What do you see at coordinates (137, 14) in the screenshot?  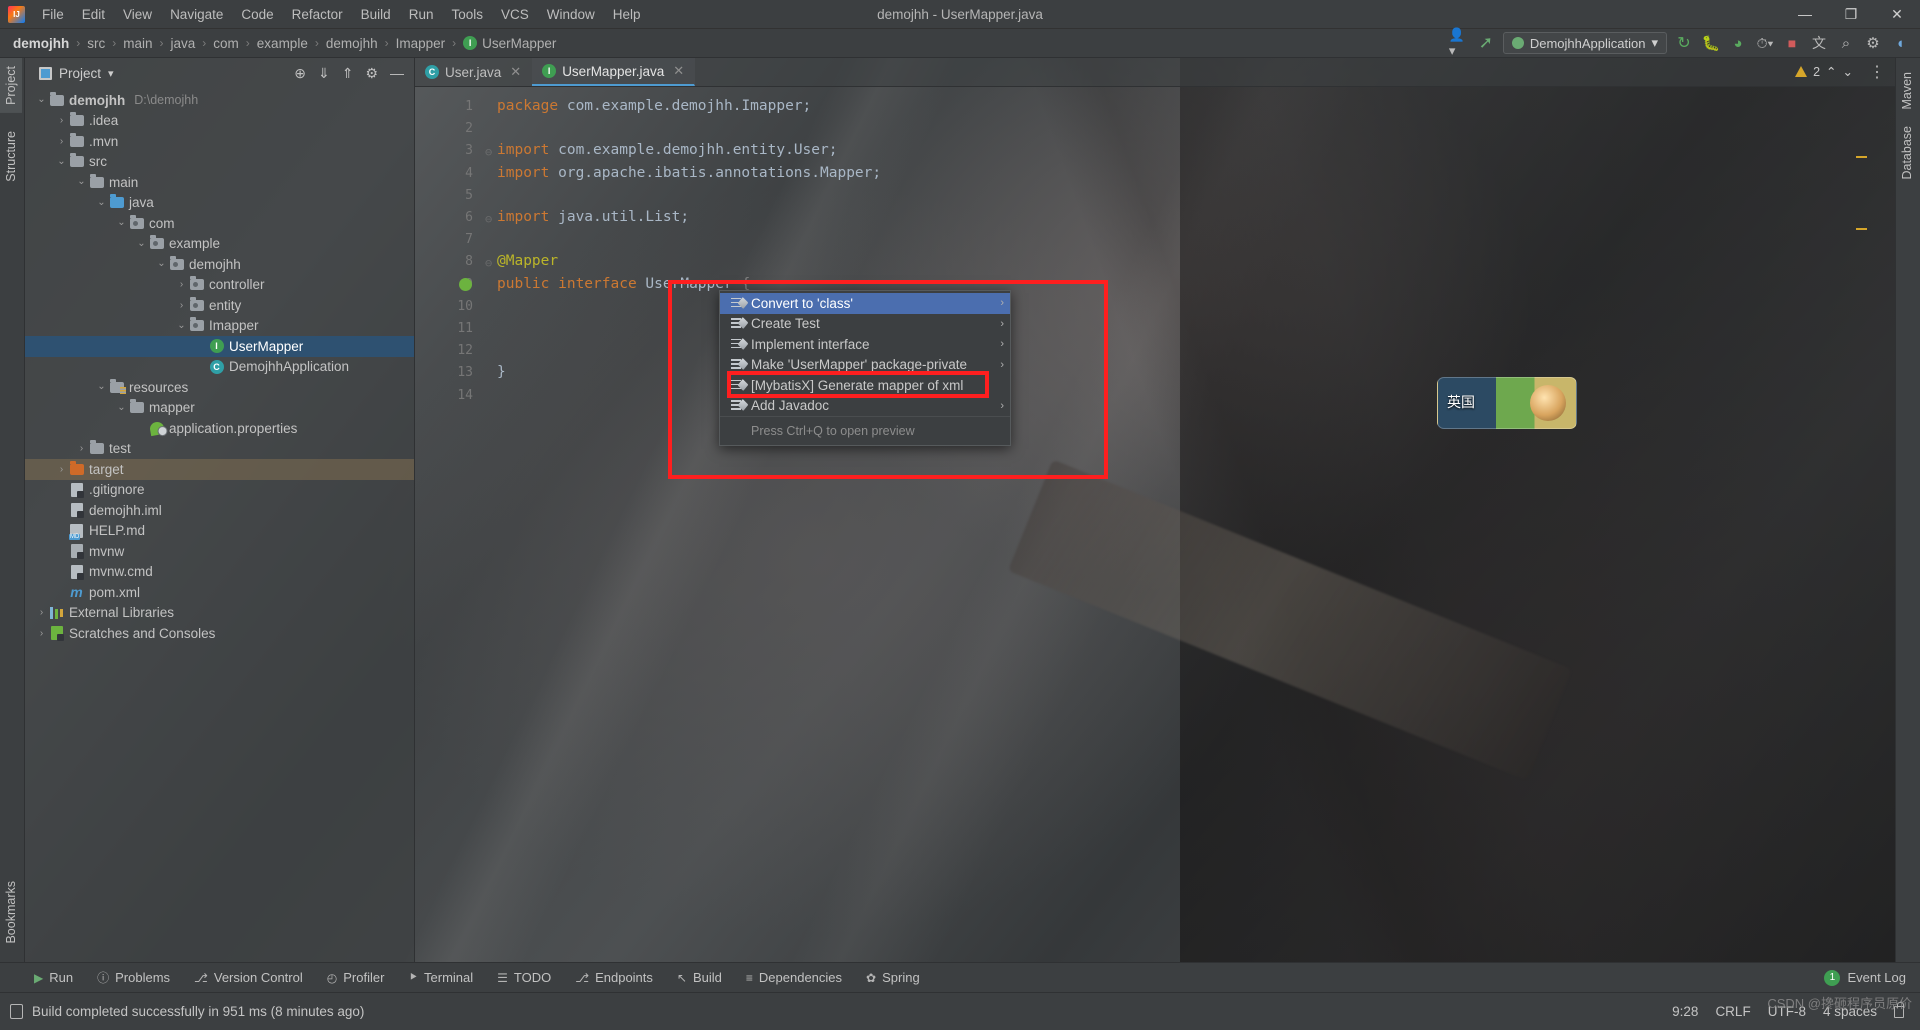 I see `menu-item-view: View` at bounding box center [137, 14].